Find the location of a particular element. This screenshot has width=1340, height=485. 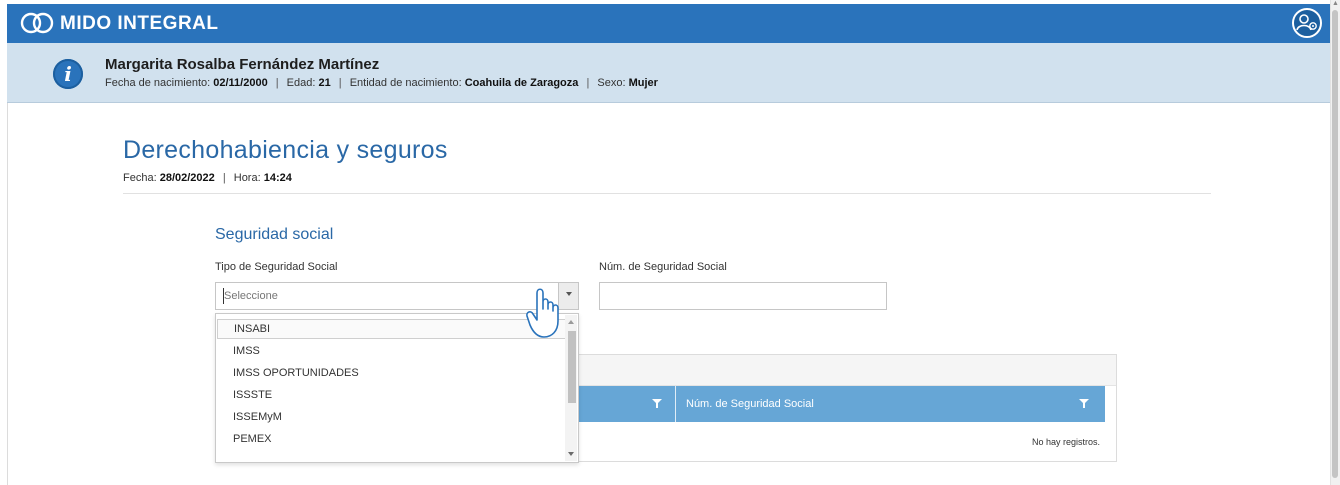

divider is located at coordinates (667, 193).